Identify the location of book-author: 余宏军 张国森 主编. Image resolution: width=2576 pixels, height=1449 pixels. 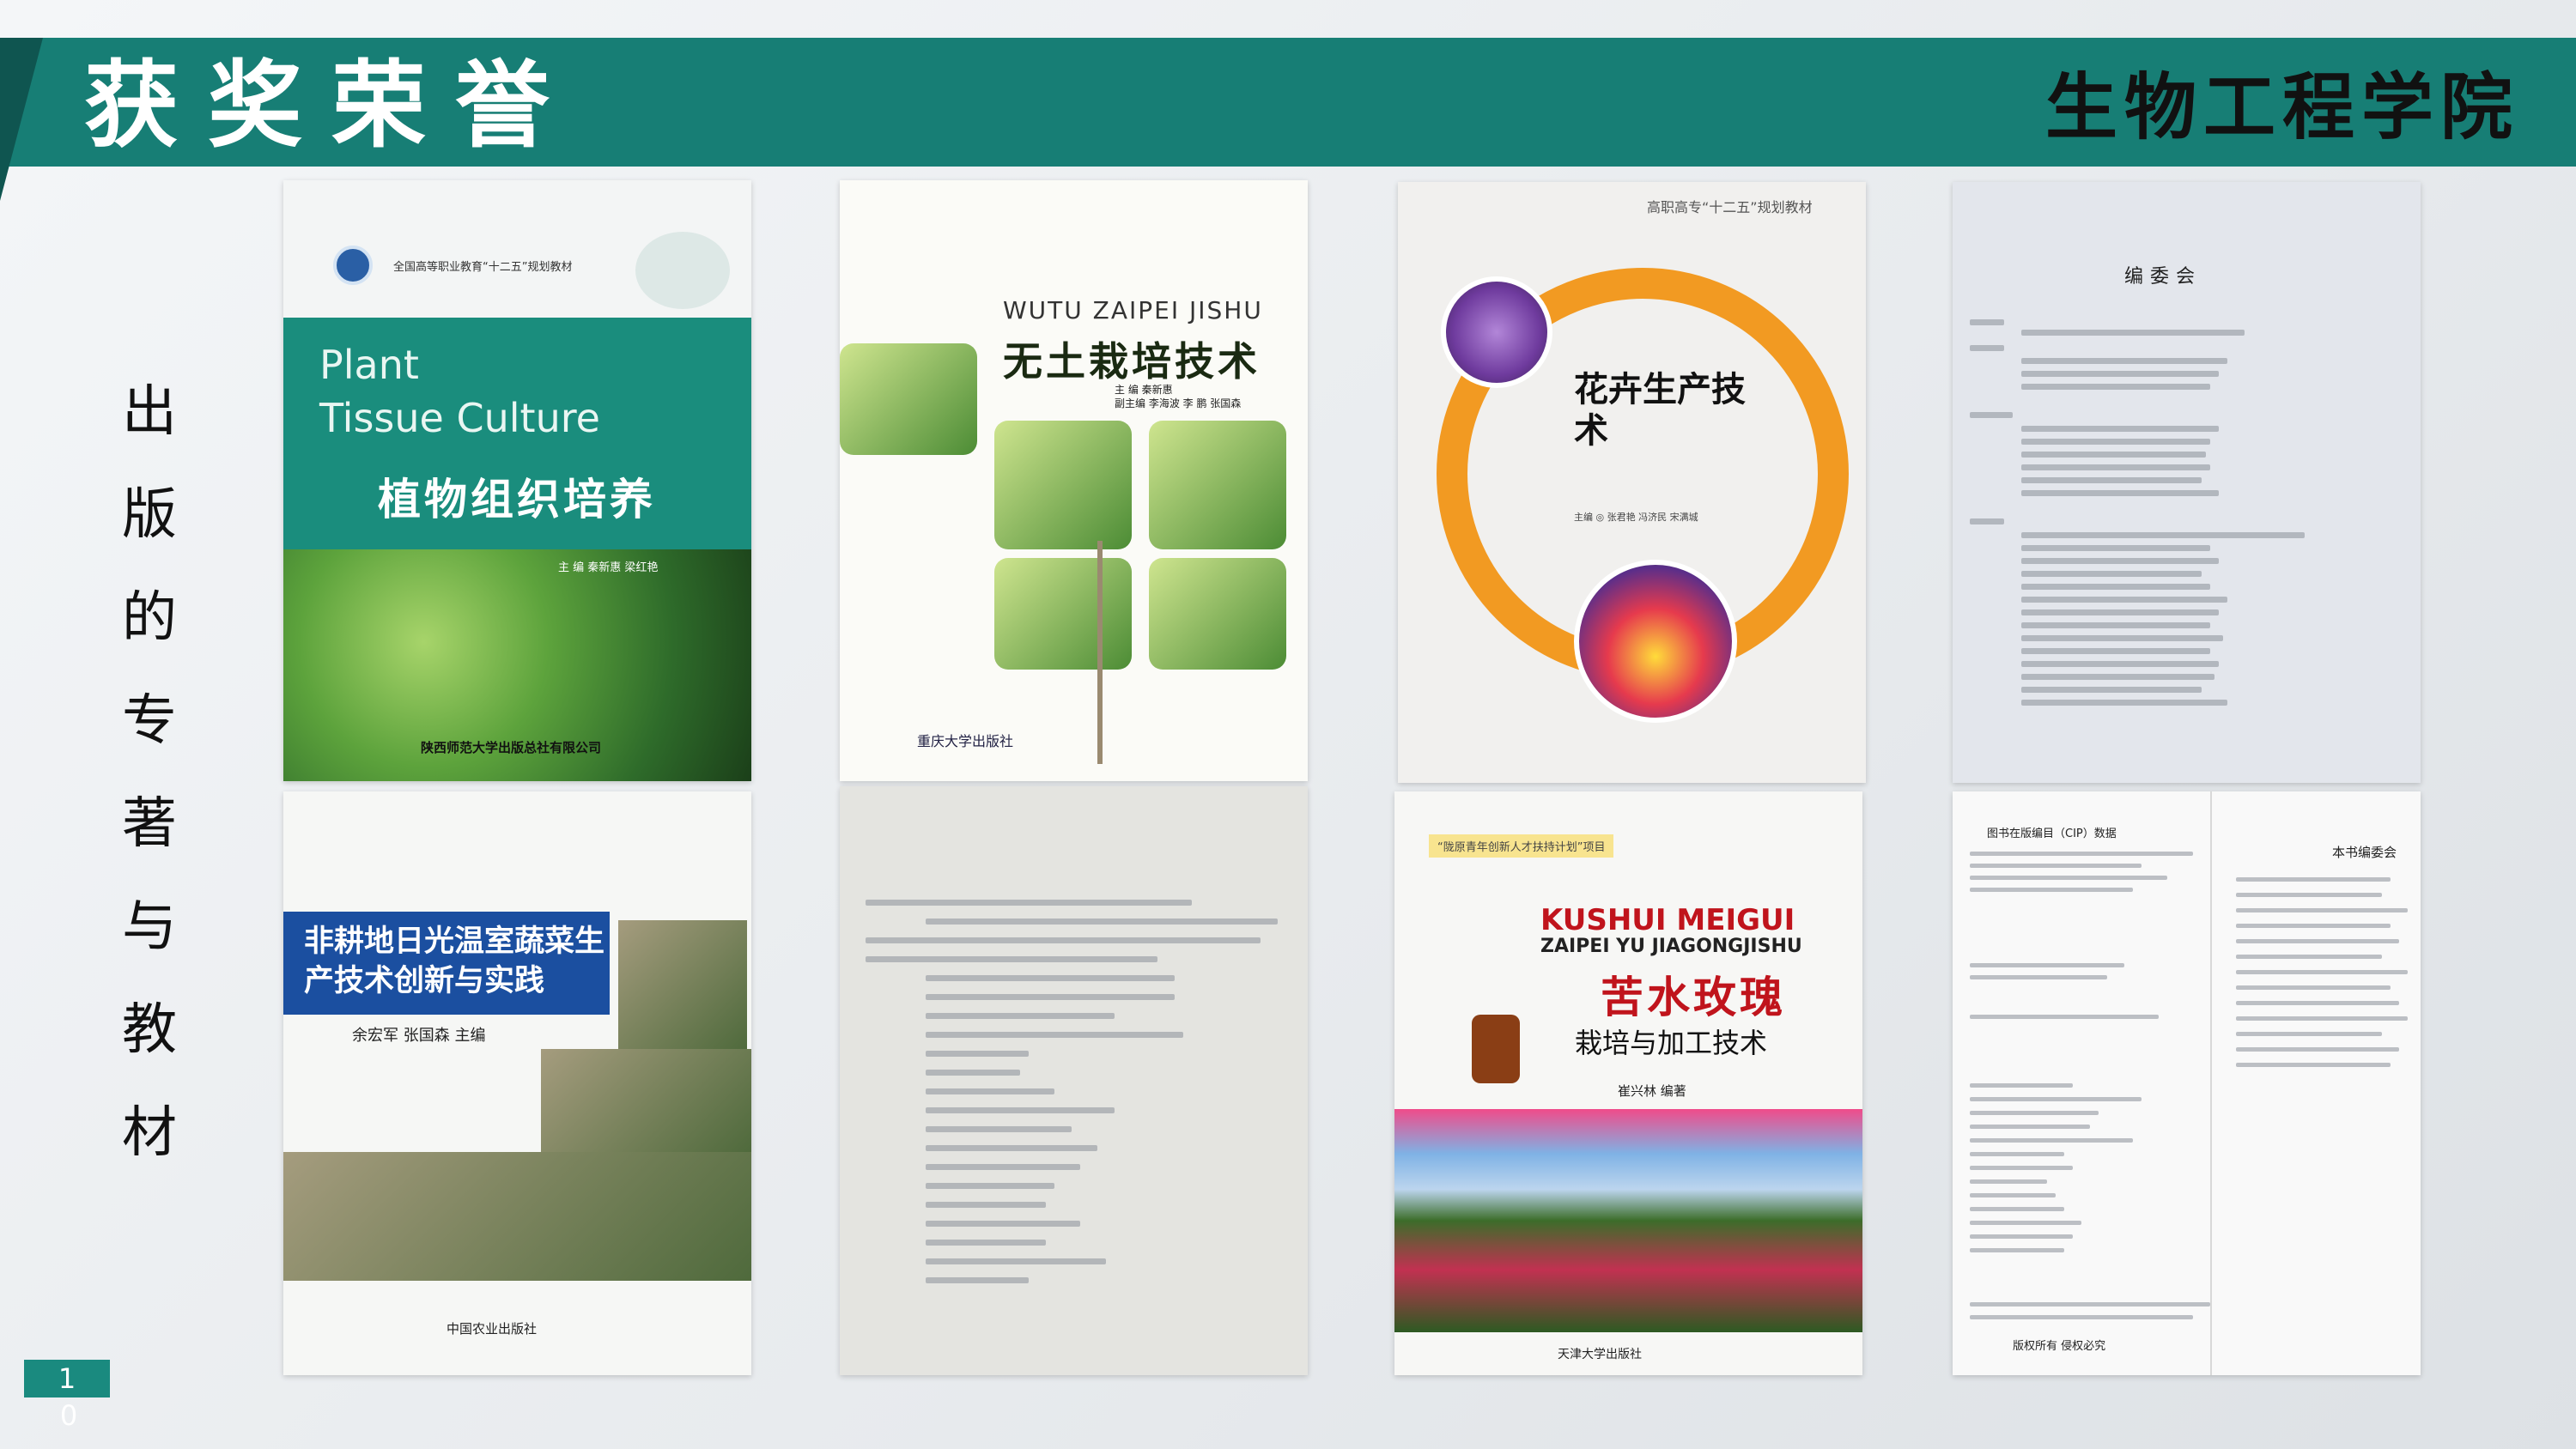
(419, 1036).